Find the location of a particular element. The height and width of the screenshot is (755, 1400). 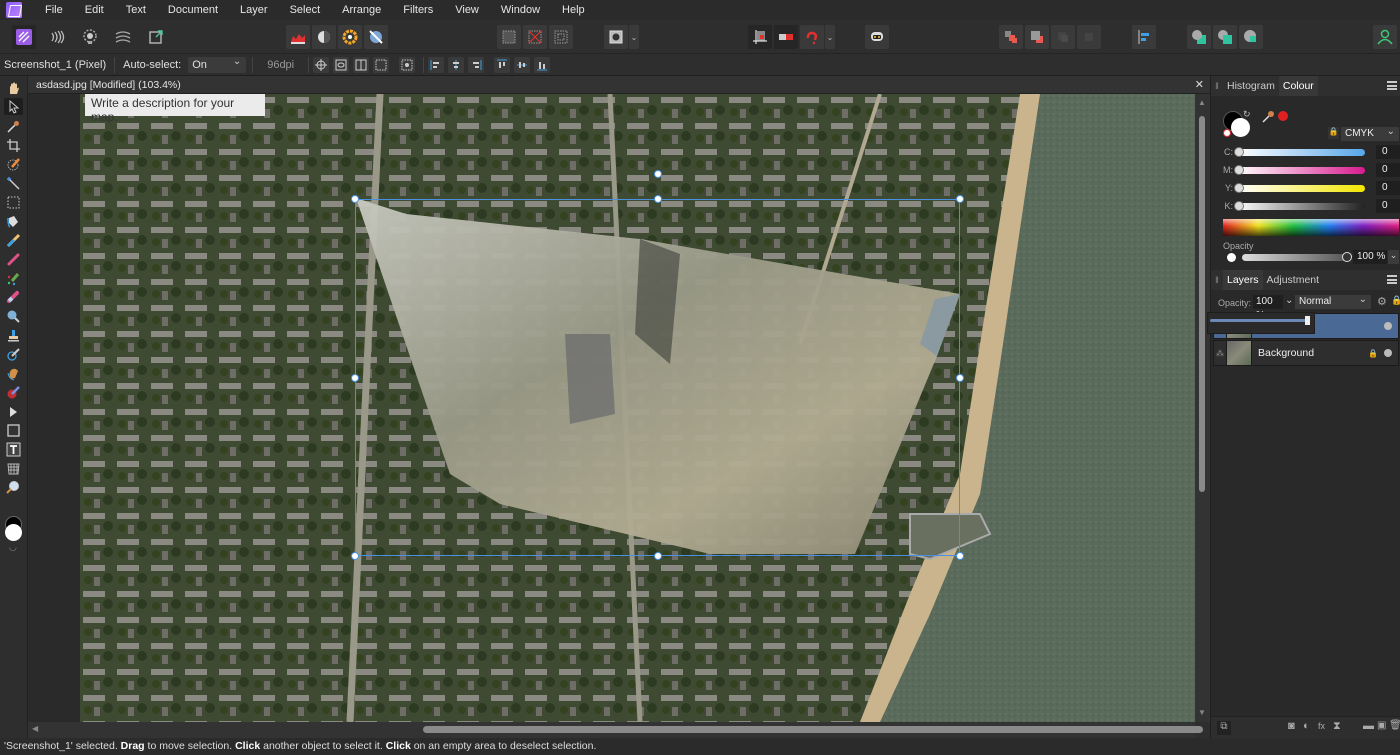

resize-handle-bottom-left is located at coordinates (355, 556).